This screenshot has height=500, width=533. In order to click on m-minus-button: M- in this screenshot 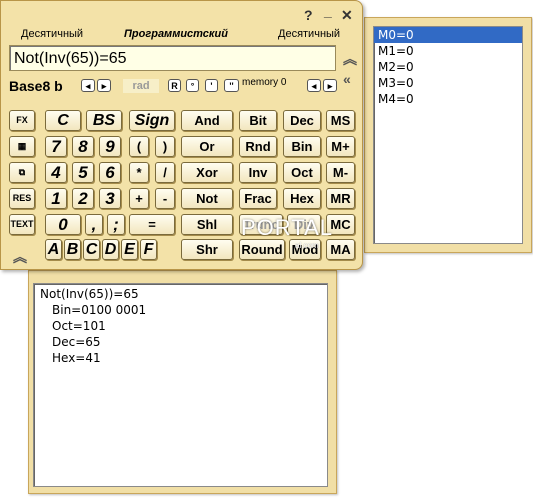, I will do `click(340, 172)`.